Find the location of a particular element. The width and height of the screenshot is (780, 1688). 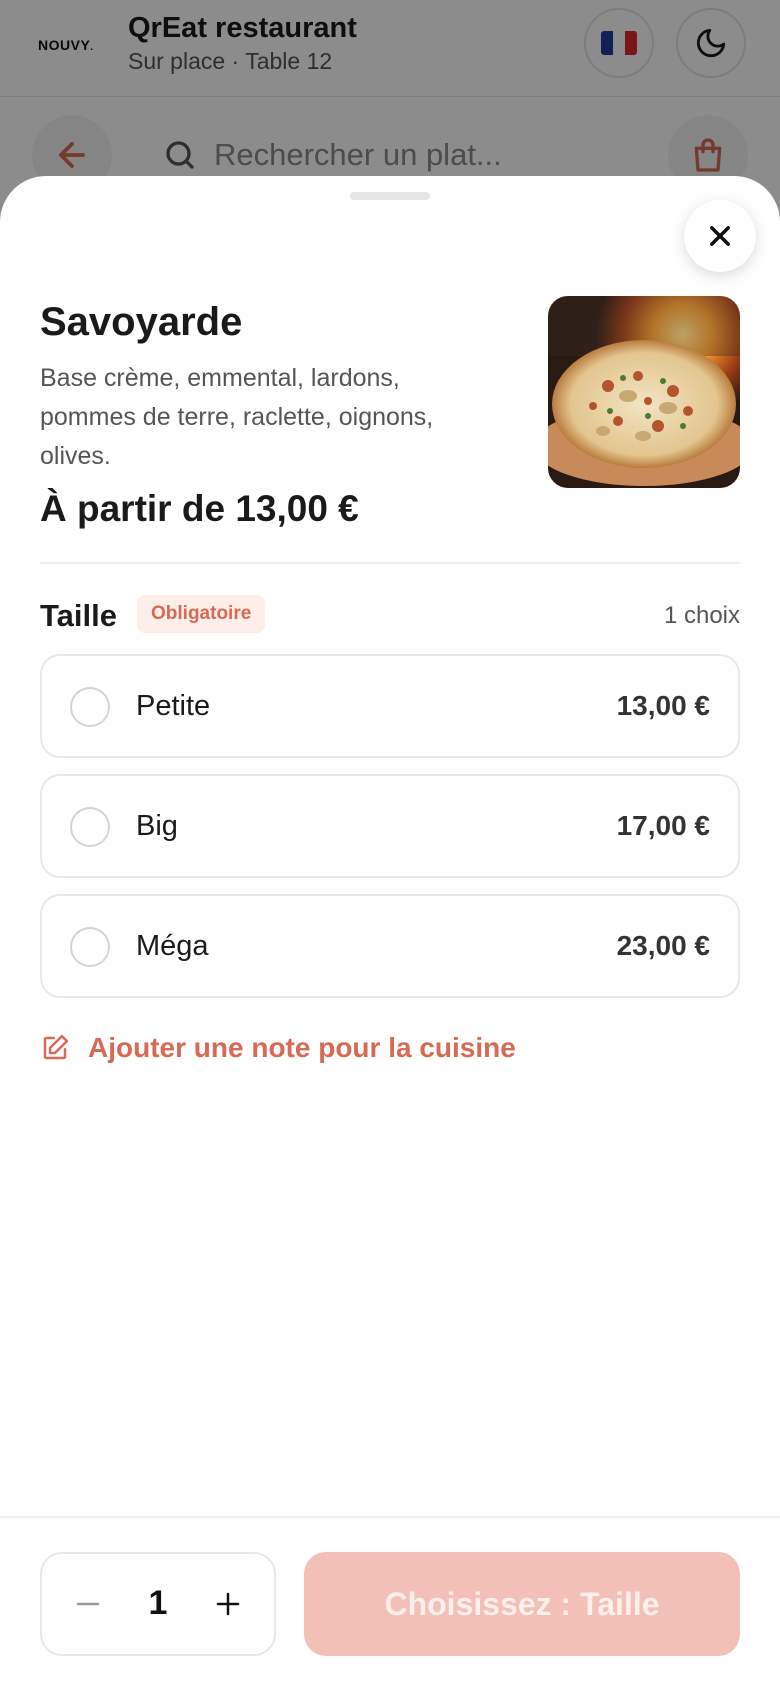

option-group-title: Taille is located at coordinates (78, 615).